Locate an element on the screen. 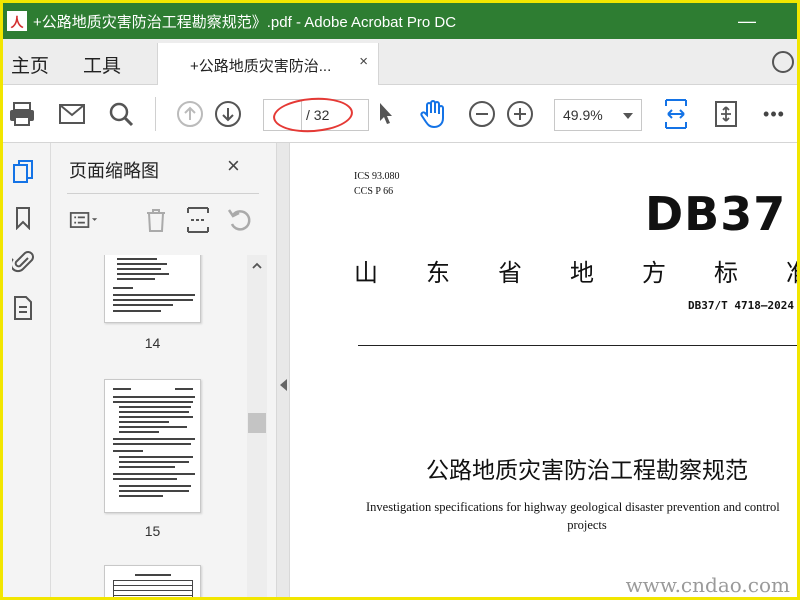 This screenshot has height=600, width=800. title-char: 省 is located at coordinates (510, 273).